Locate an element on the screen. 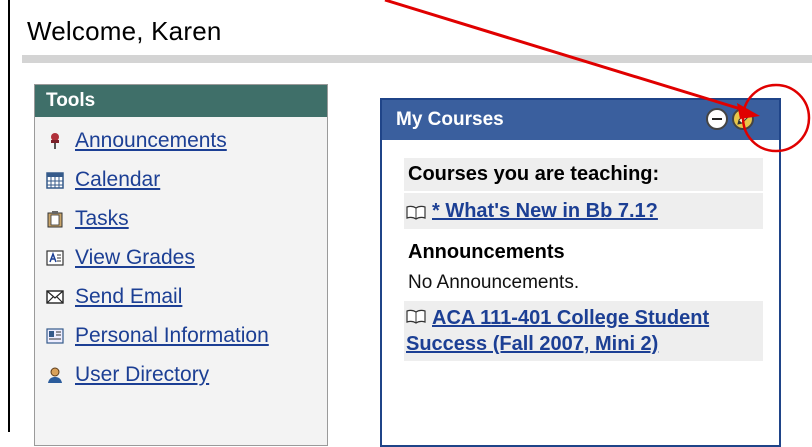 This screenshot has height=447, width=812. annotation-arrow-line is located at coordinates (564, 56).